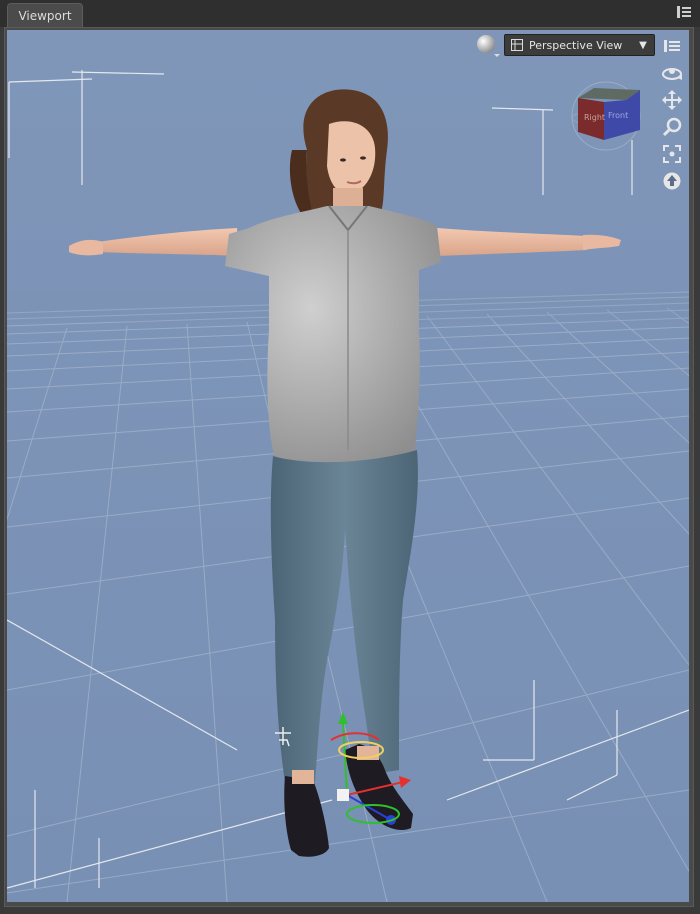 The image size is (700, 914). Describe the element at coordinates (45, 15) in the screenshot. I see `tab-viewport: Viewport` at that location.